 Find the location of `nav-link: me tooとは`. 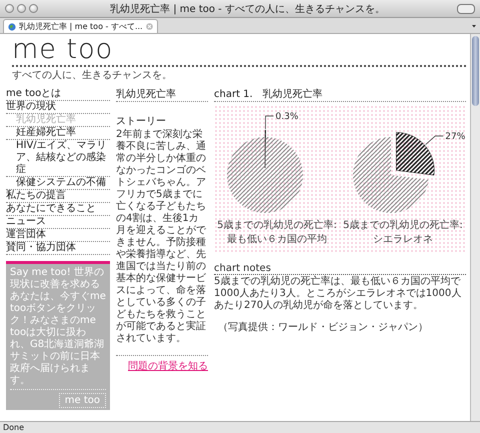

nav-link: me tooとは is located at coordinates (58, 94).